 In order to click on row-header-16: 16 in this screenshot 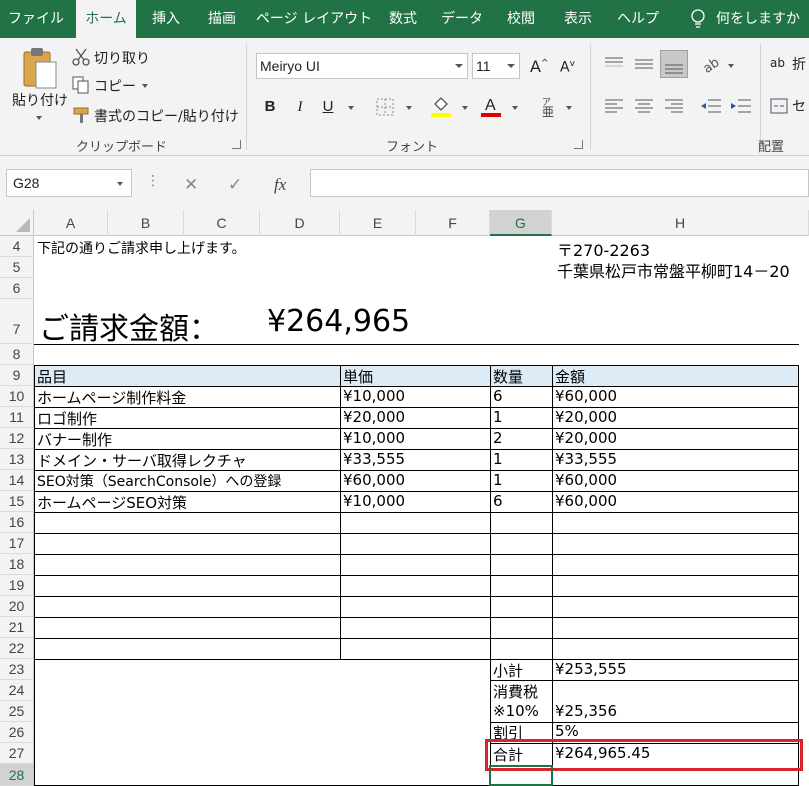, I will do `click(17, 522)`.